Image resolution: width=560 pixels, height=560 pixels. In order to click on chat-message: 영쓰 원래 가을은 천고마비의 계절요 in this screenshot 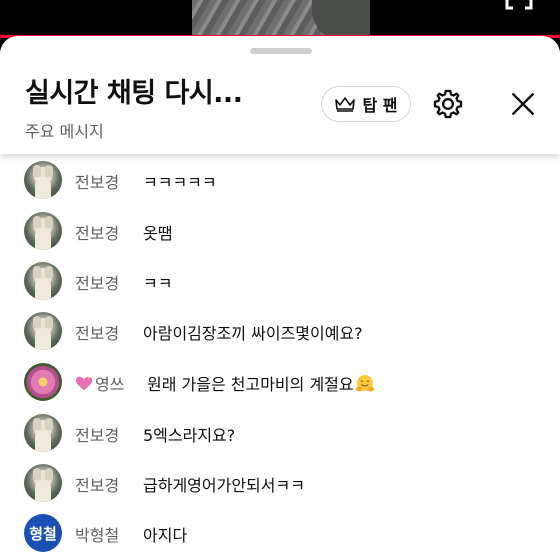, I will do `click(280, 382)`.